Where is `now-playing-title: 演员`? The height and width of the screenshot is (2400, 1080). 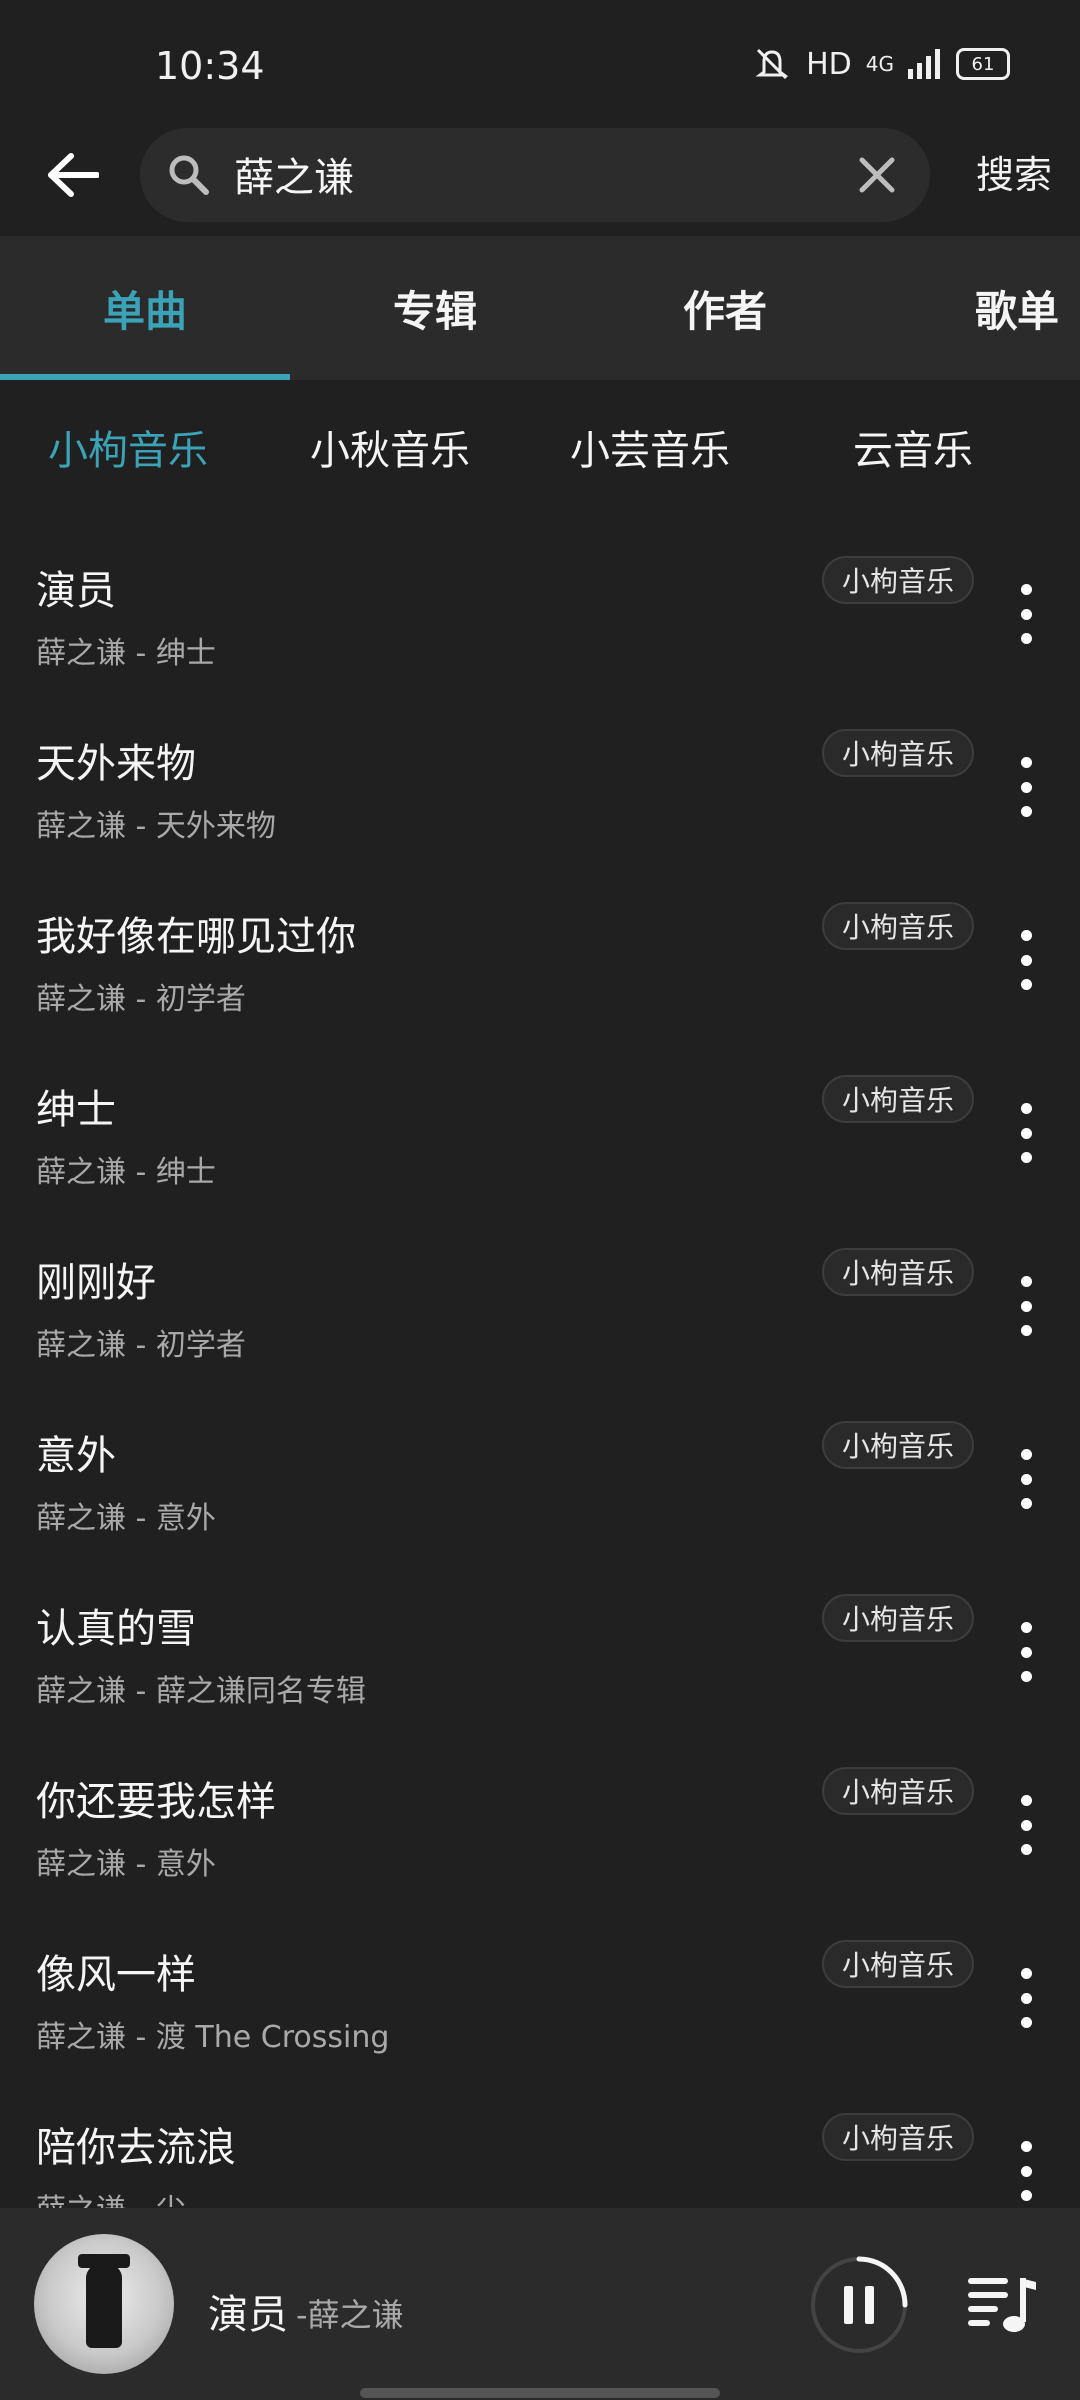 now-playing-title: 演员 is located at coordinates (248, 2315).